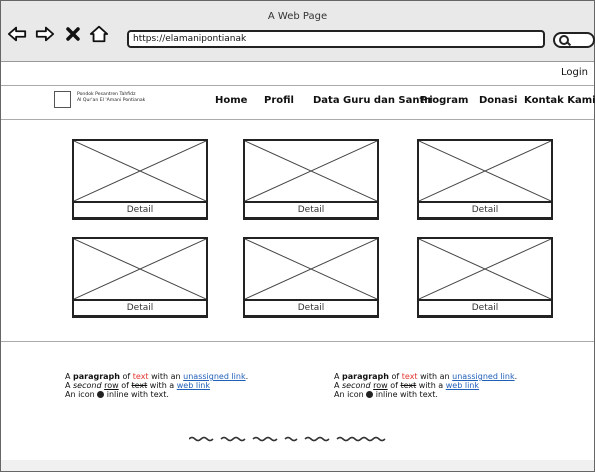 The height and width of the screenshot is (472, 595). I want to click on menu-profil: Profil, so click(279, 100).